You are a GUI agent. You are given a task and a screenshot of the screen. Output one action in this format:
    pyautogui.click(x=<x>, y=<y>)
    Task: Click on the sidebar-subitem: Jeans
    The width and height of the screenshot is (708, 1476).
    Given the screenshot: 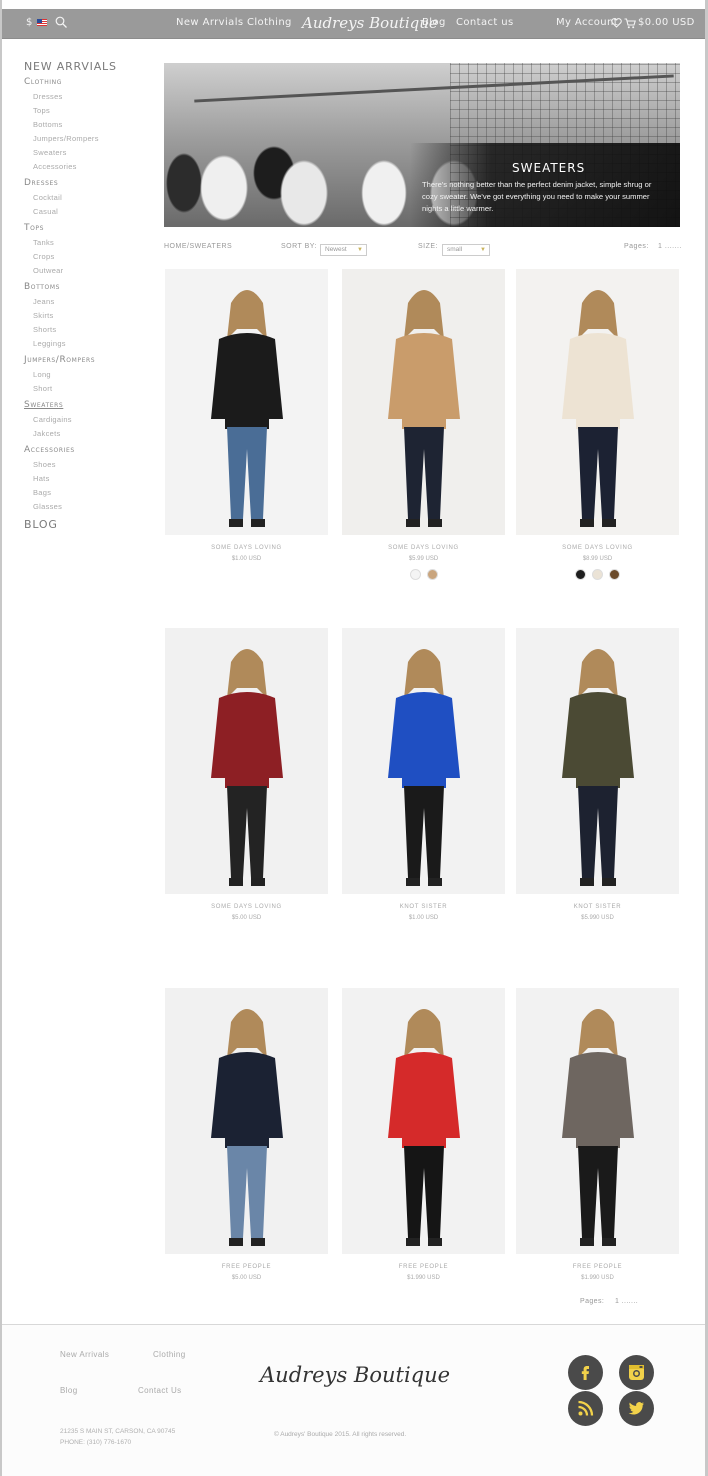 What is the action you would take?
    pyautogui.click(x=84, y=301)
    